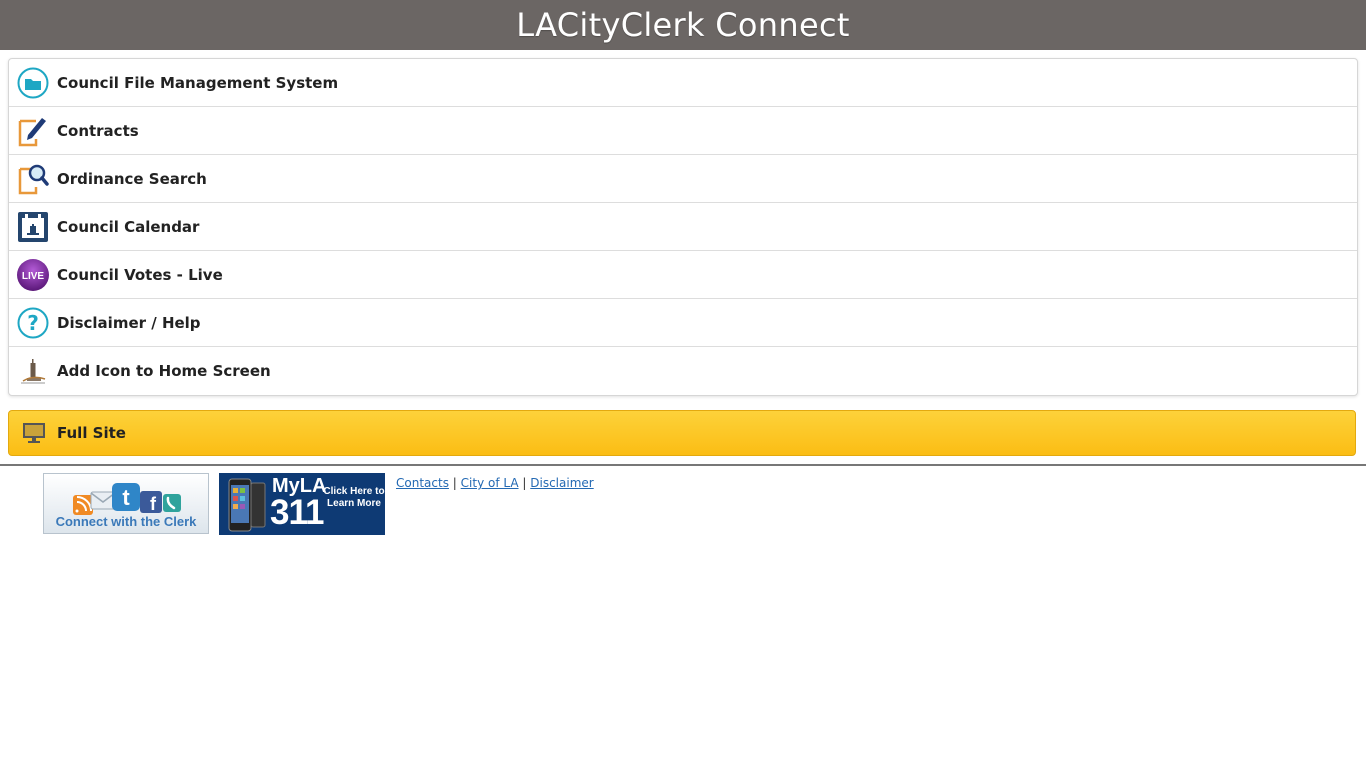 The image size is (1366, 768). Describe the element at coordinates (153, 504) in the screenshot. I see `svg-text: f` at that location.